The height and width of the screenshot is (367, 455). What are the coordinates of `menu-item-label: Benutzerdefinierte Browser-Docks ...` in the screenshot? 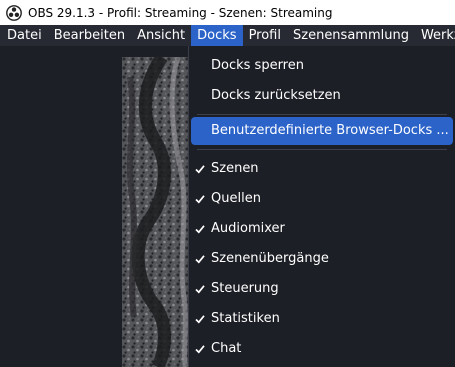 It's located at (330, 130).